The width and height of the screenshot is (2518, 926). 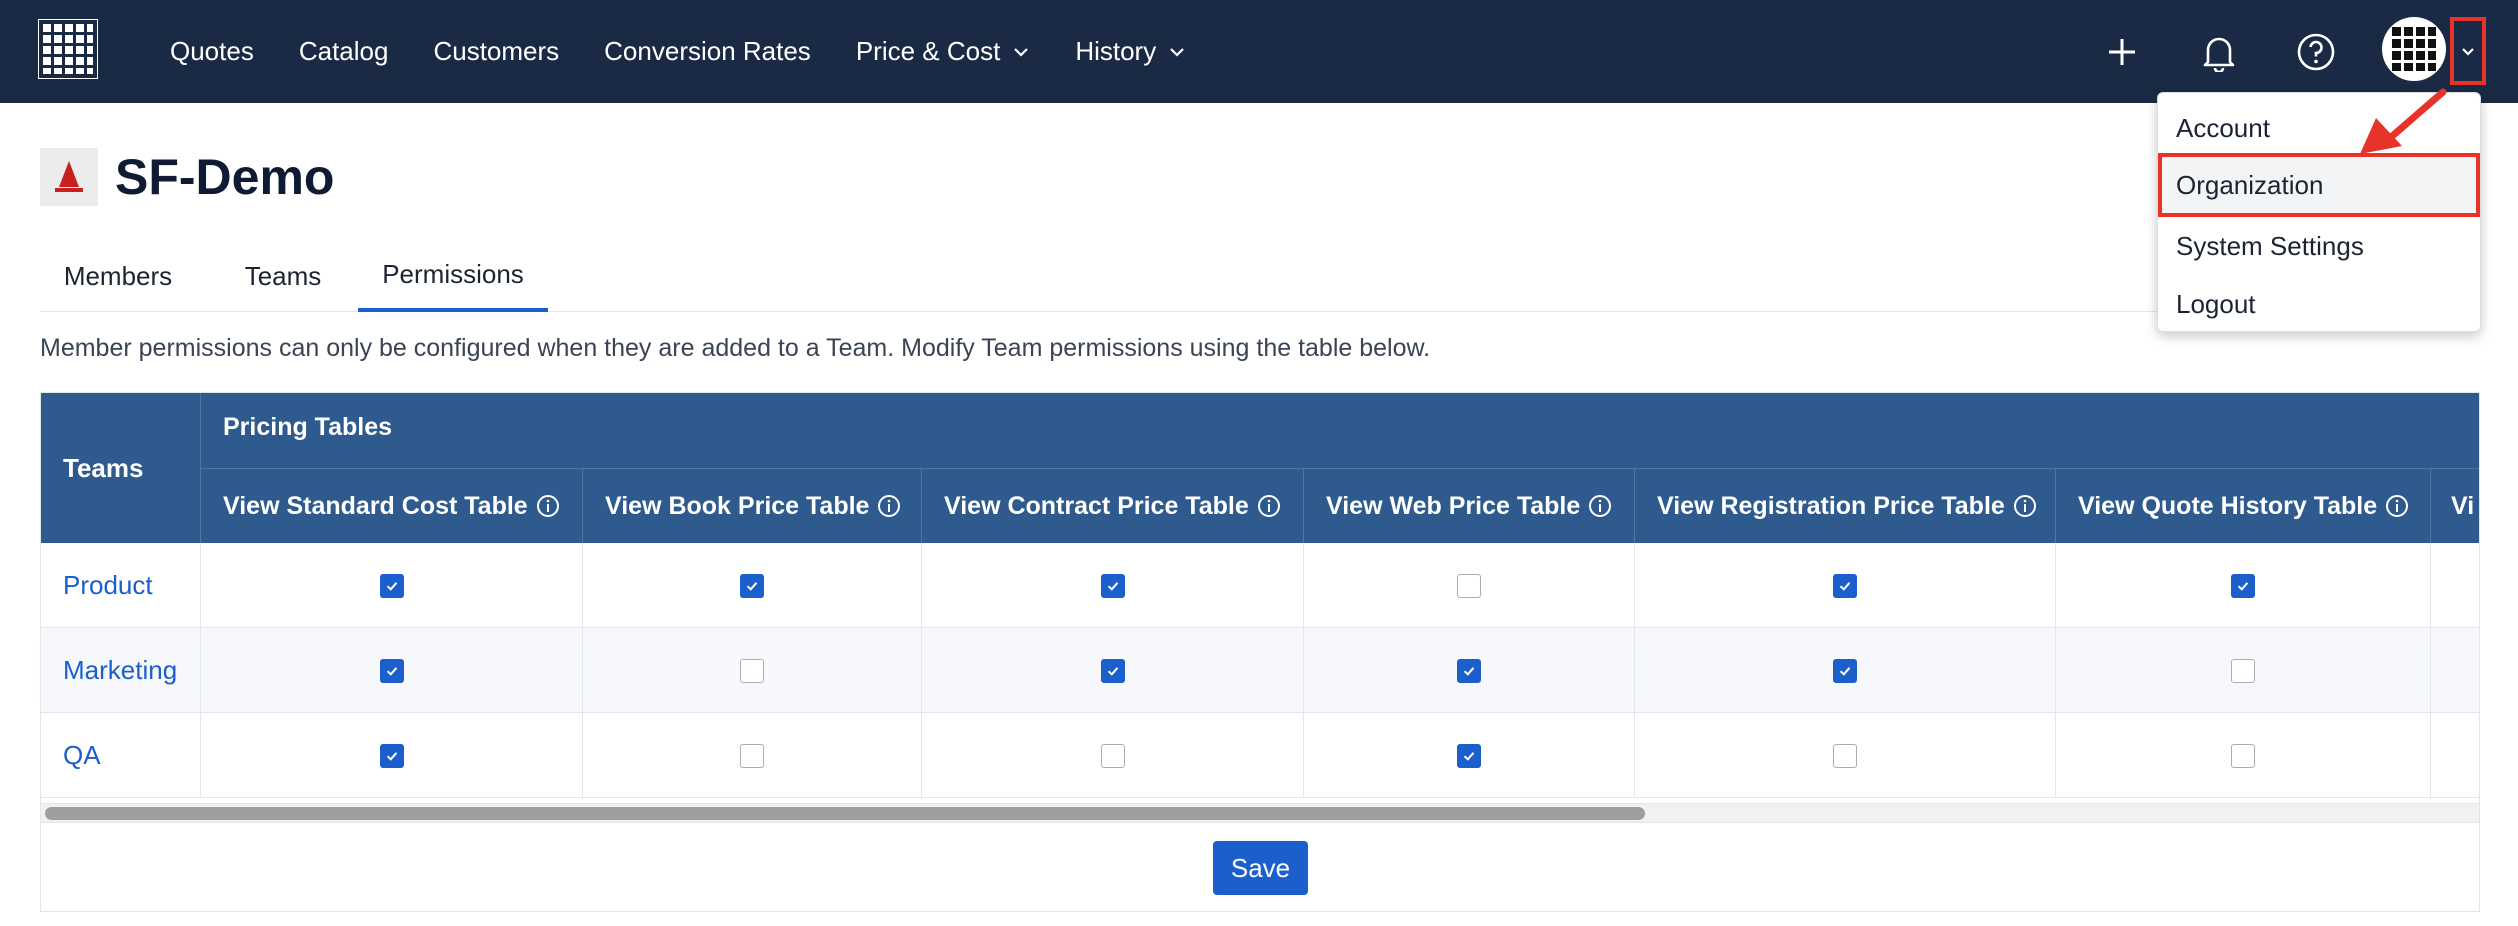 What do you see at coordinates (375, 505) in the screenshot?
I see `column-header-label: View Standard Cost Table` at bounding box center [375, 505].